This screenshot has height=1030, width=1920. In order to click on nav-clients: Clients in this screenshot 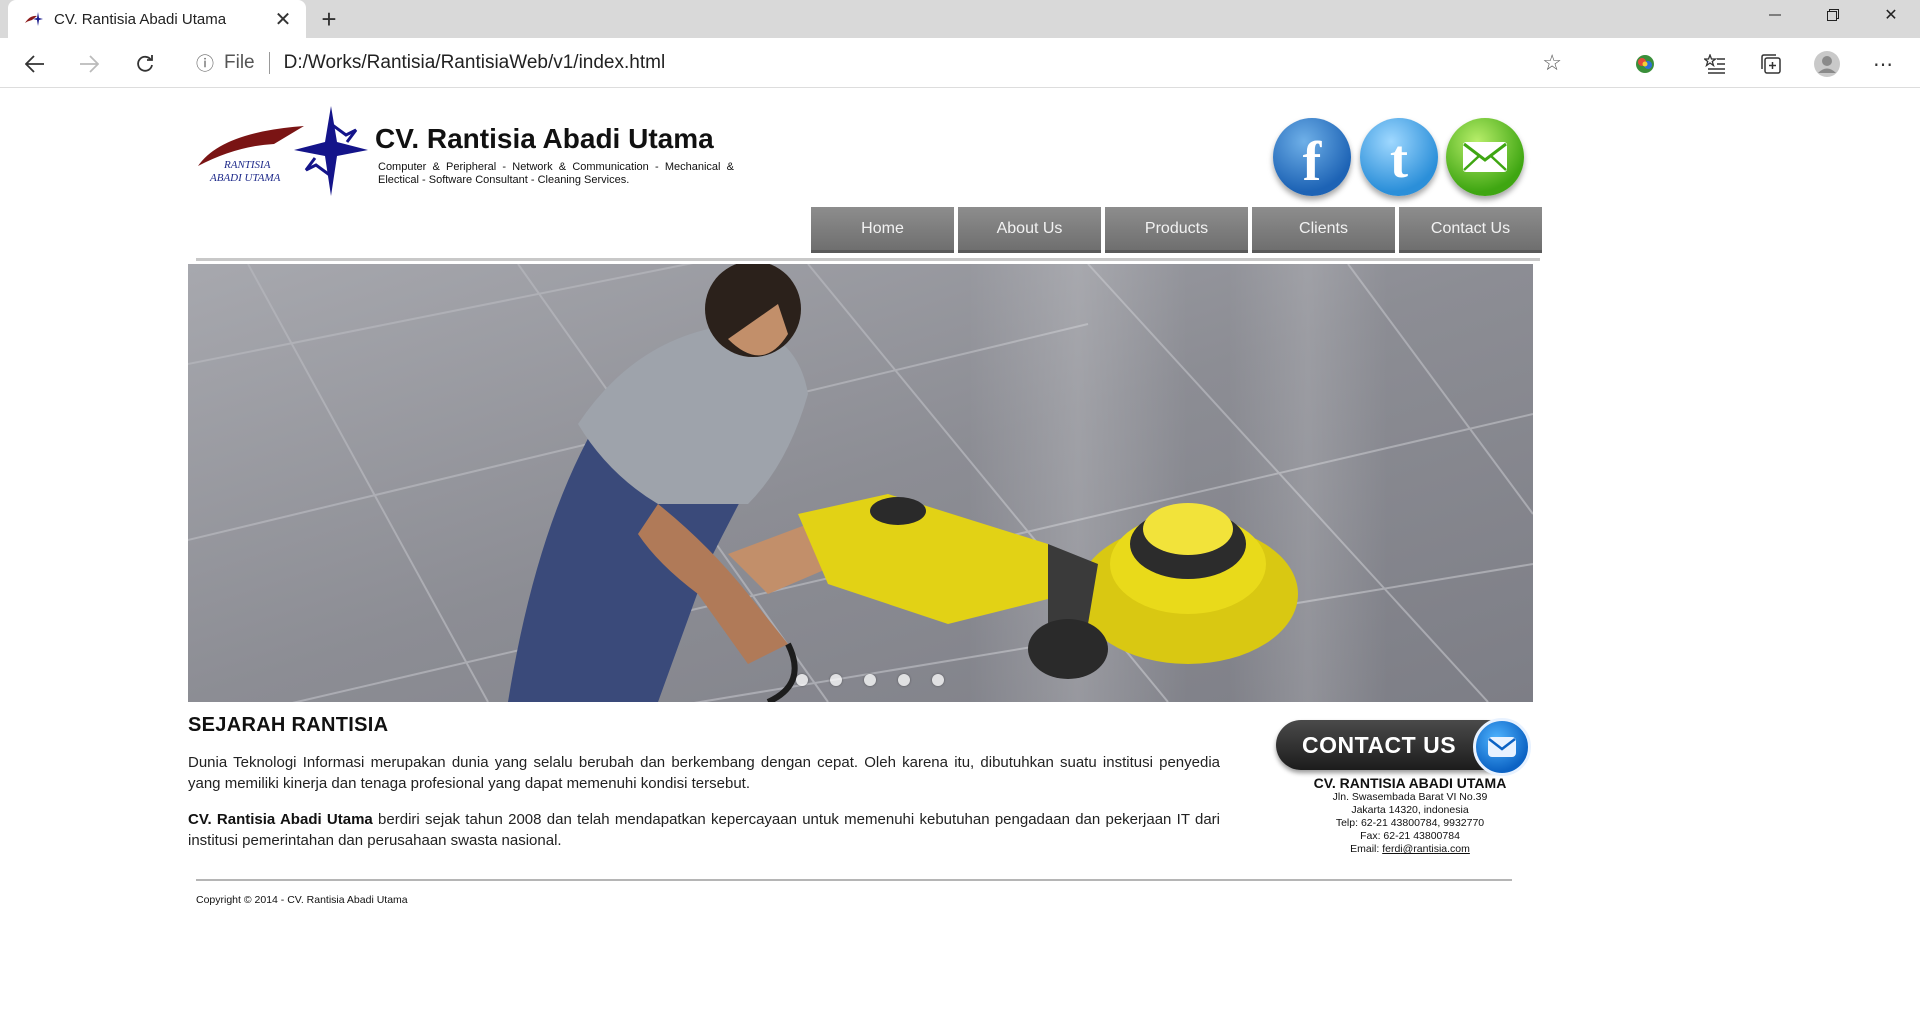, I will do `click(1323, 230)`.